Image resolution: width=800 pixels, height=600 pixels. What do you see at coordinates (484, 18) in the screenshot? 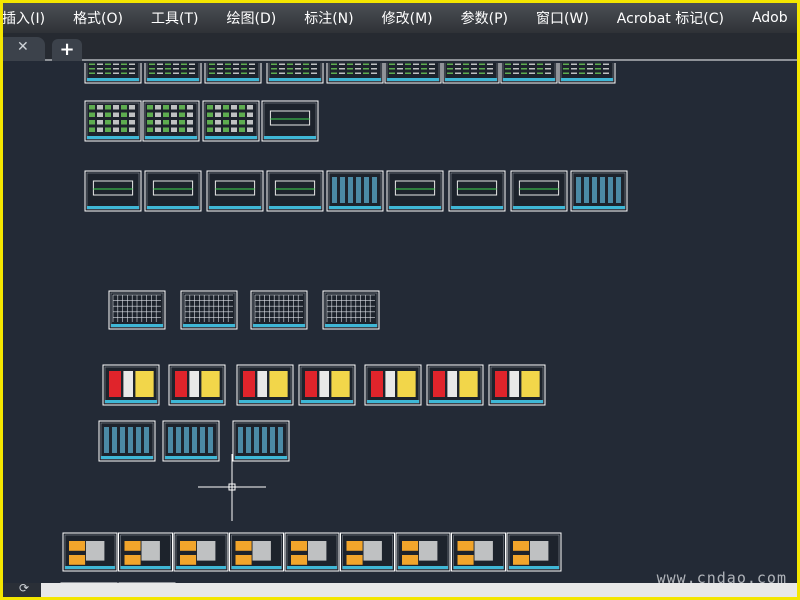
I see `menu-parametric: 参数(P)` at bounding box center [484, 18].